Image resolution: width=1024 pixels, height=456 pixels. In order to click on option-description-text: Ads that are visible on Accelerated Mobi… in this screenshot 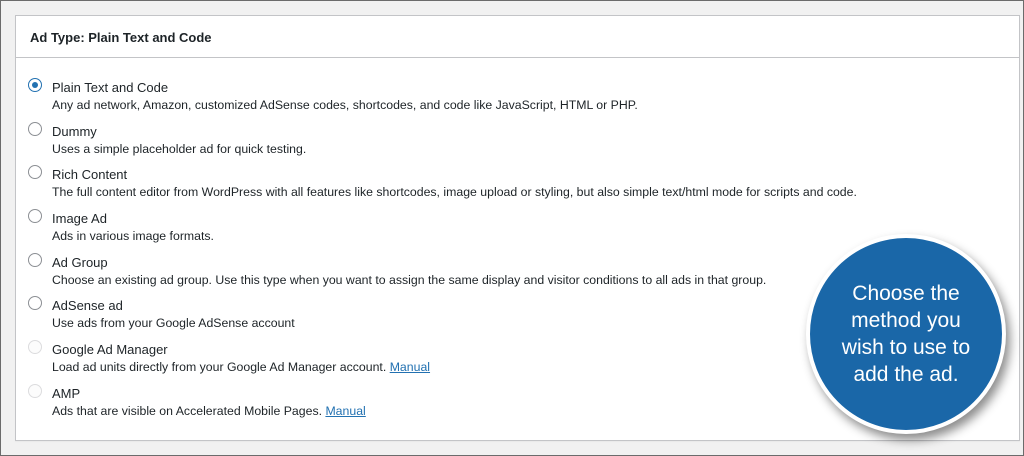, I will do `click(187, 410)`.